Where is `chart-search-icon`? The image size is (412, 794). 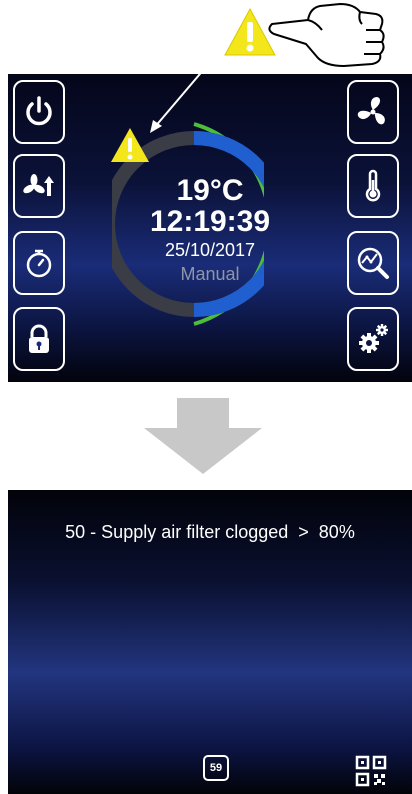 chart-search-icon is located at coordinates (373, 263).